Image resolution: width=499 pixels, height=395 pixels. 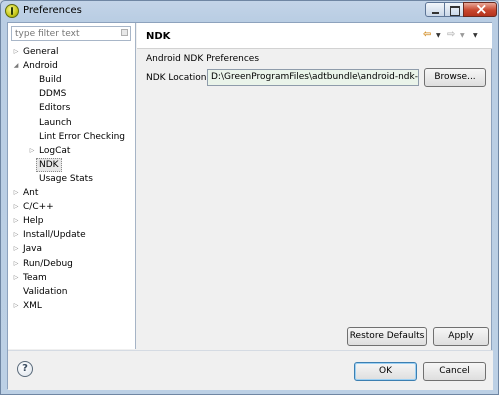 I want to click on tree-item-label: DDMS, so click(x=53, y=94).